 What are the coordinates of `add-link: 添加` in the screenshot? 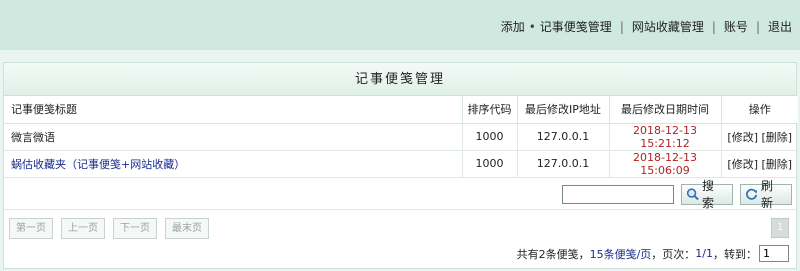 It's located at (513, 26).